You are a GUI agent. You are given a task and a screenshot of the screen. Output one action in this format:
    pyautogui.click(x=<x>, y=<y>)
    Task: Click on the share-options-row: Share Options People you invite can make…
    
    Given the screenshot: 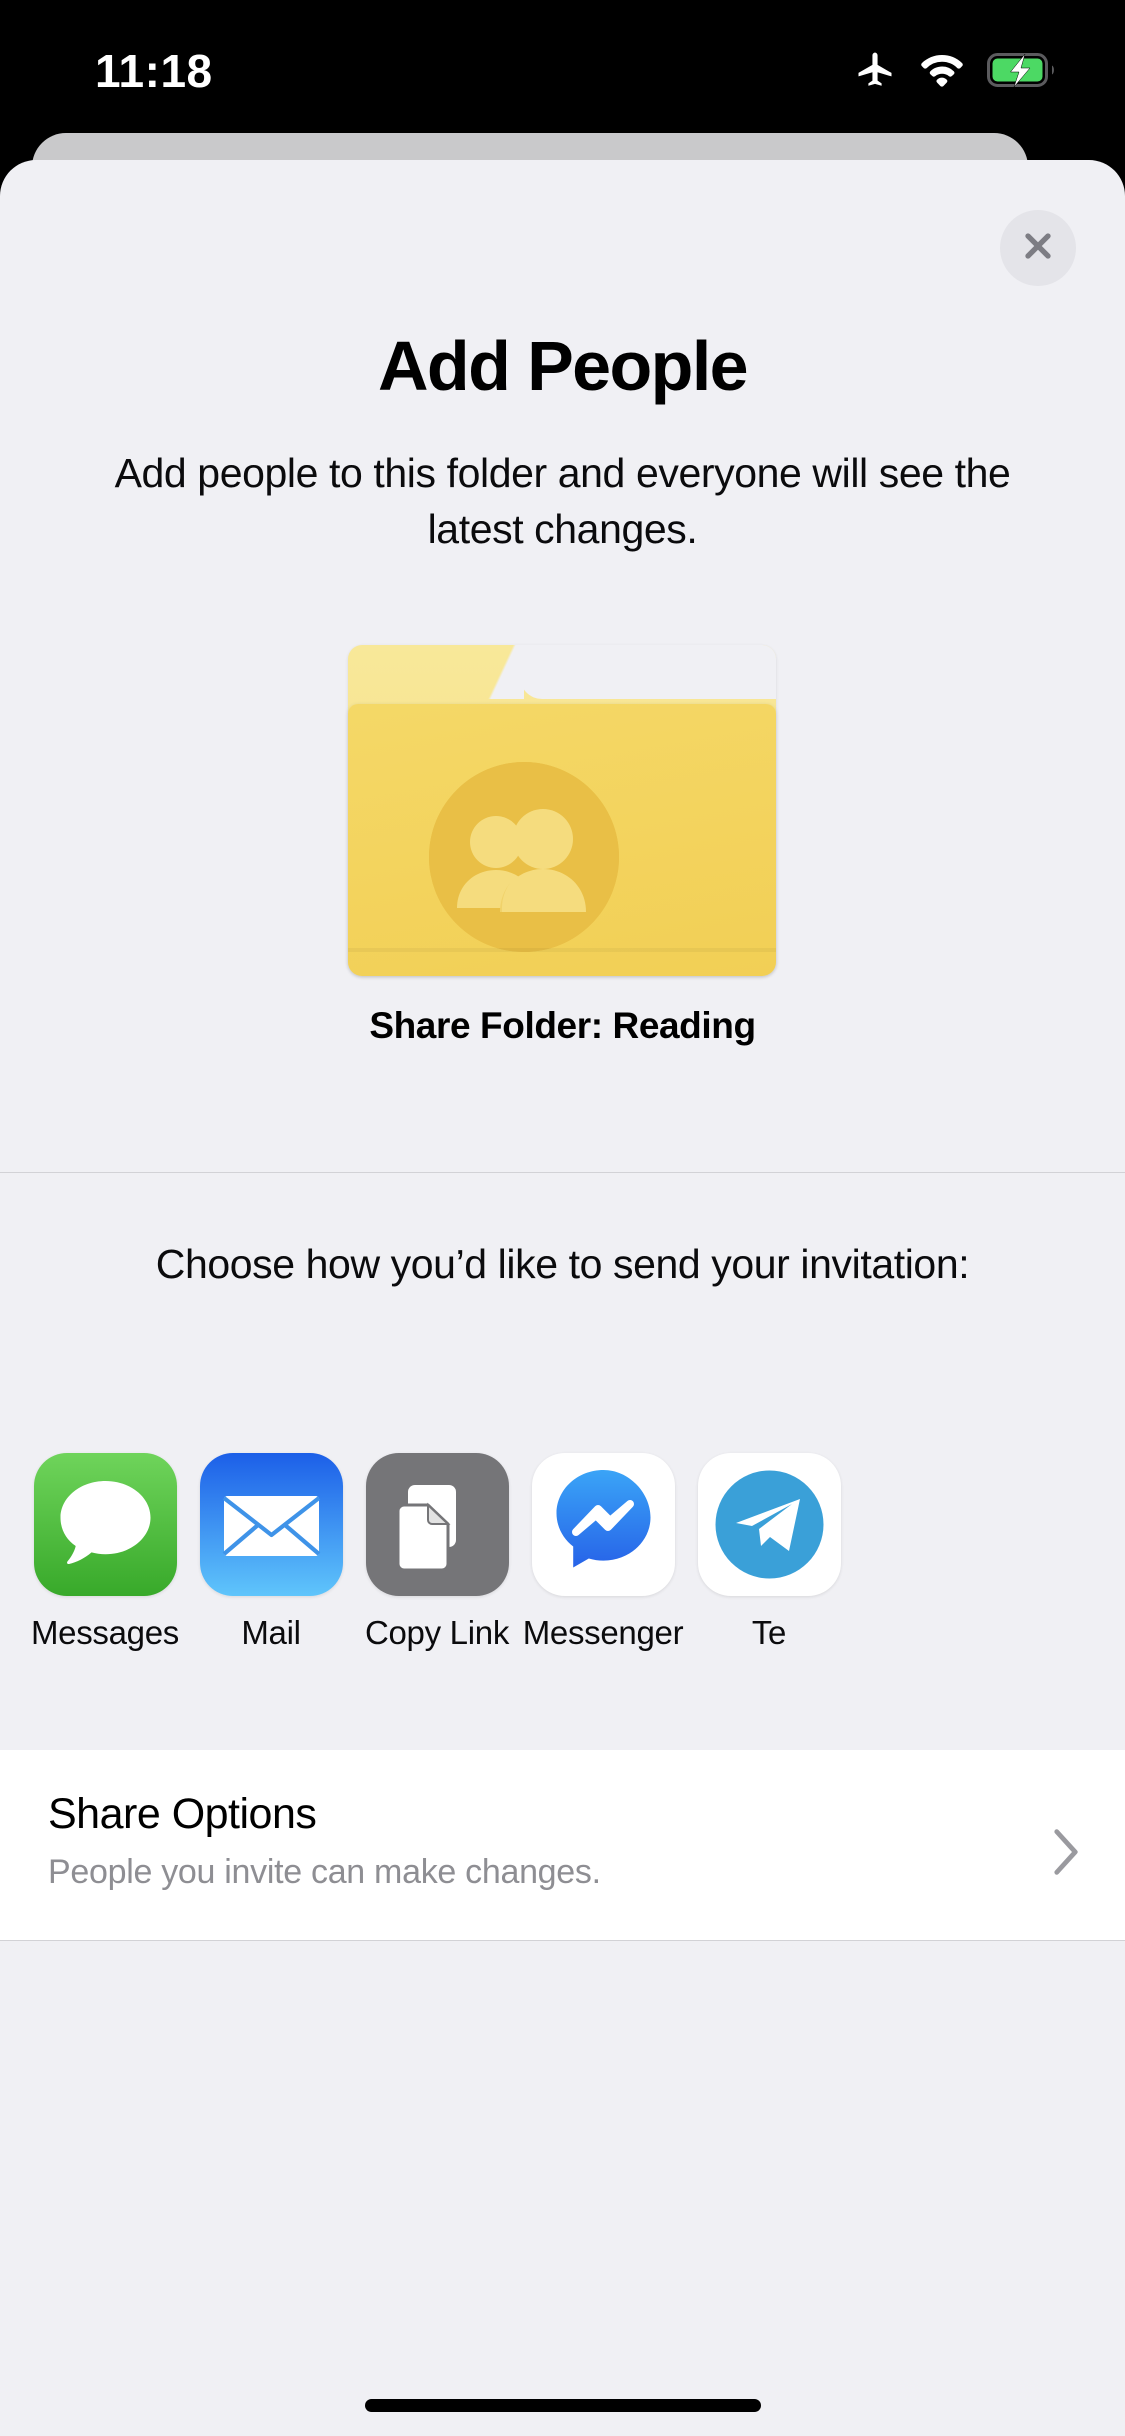 What is the action you would take?
    pyautogui.click(x=562, y=1845)
    